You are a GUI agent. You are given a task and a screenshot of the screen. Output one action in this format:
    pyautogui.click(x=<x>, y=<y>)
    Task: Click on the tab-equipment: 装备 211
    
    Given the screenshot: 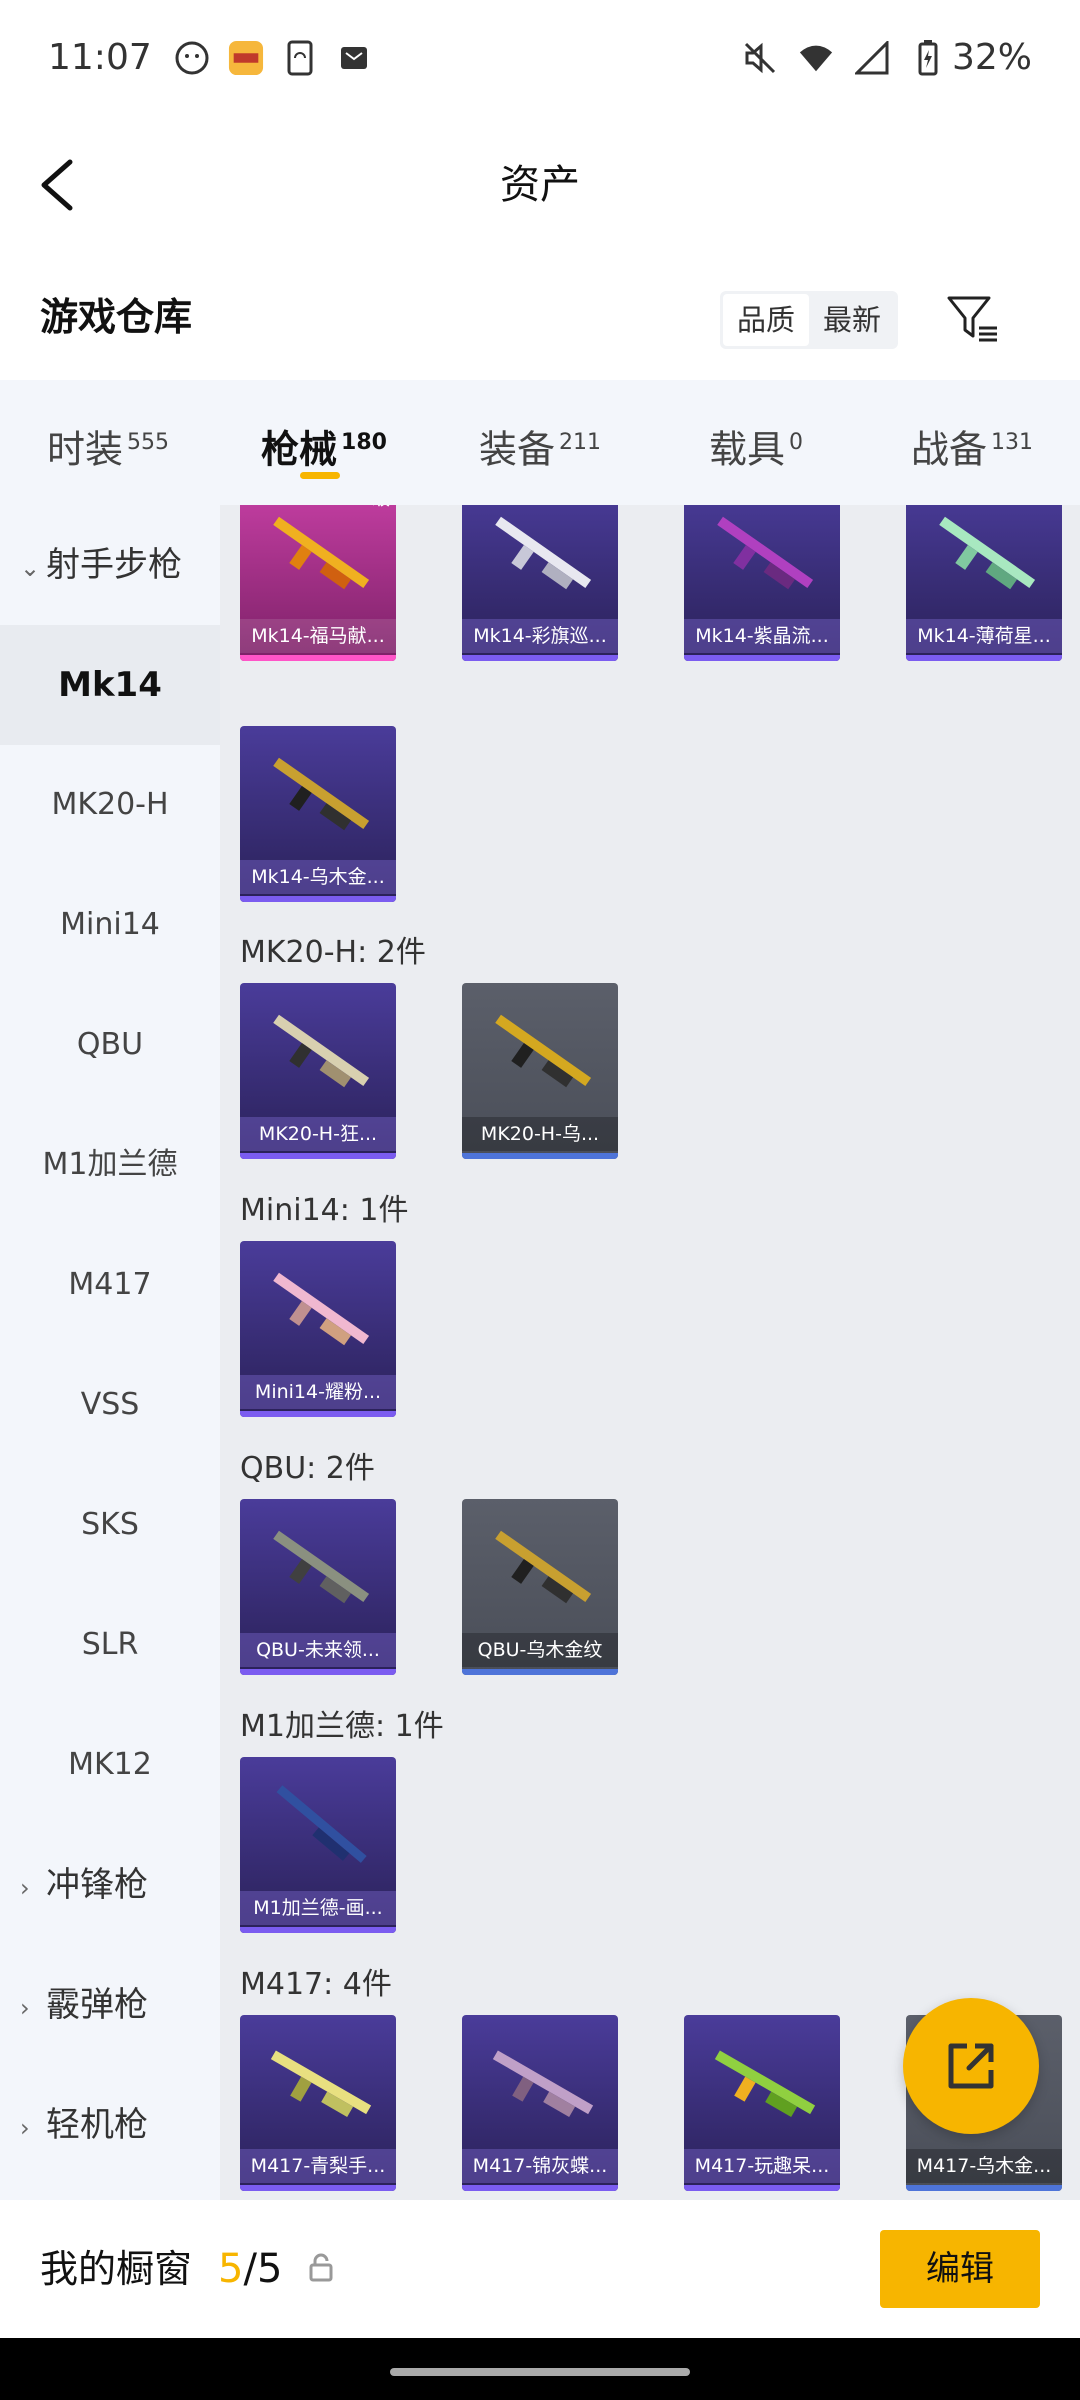 What is the action you would take?
    pyautogui.click(x=540, y=442)
    